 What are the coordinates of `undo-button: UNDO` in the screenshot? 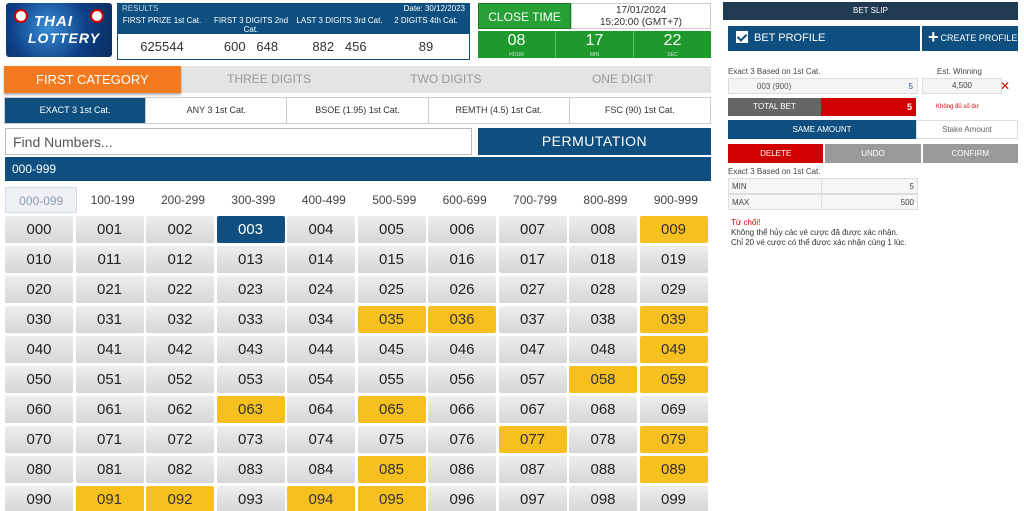 It's located at (873, 153).